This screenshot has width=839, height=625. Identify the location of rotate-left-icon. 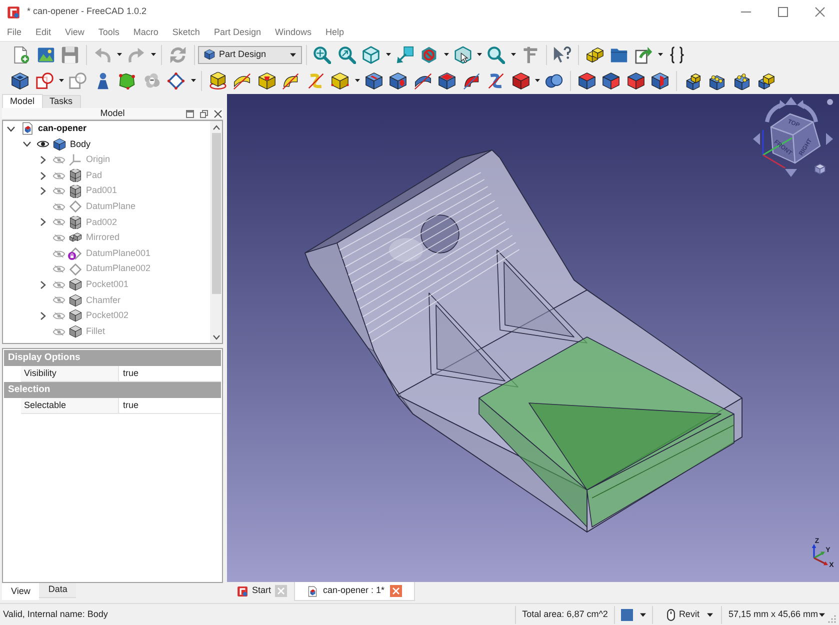
(775, 111).